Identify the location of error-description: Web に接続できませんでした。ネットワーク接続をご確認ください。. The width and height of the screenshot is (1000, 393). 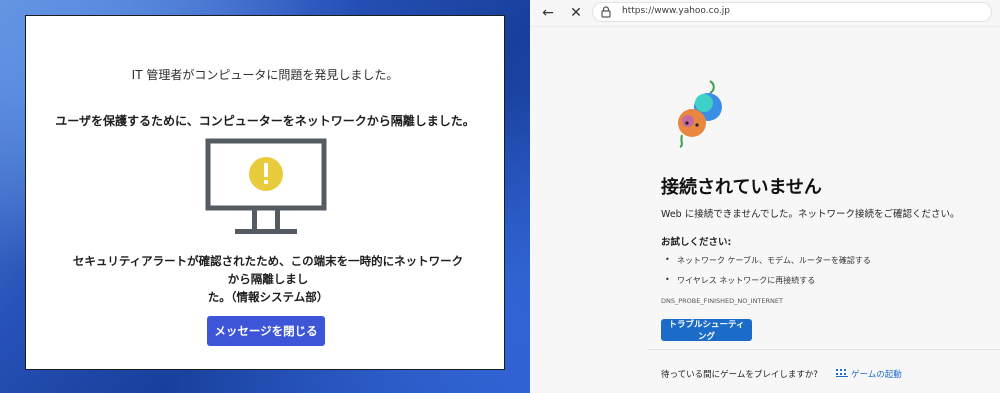
(810, 214).